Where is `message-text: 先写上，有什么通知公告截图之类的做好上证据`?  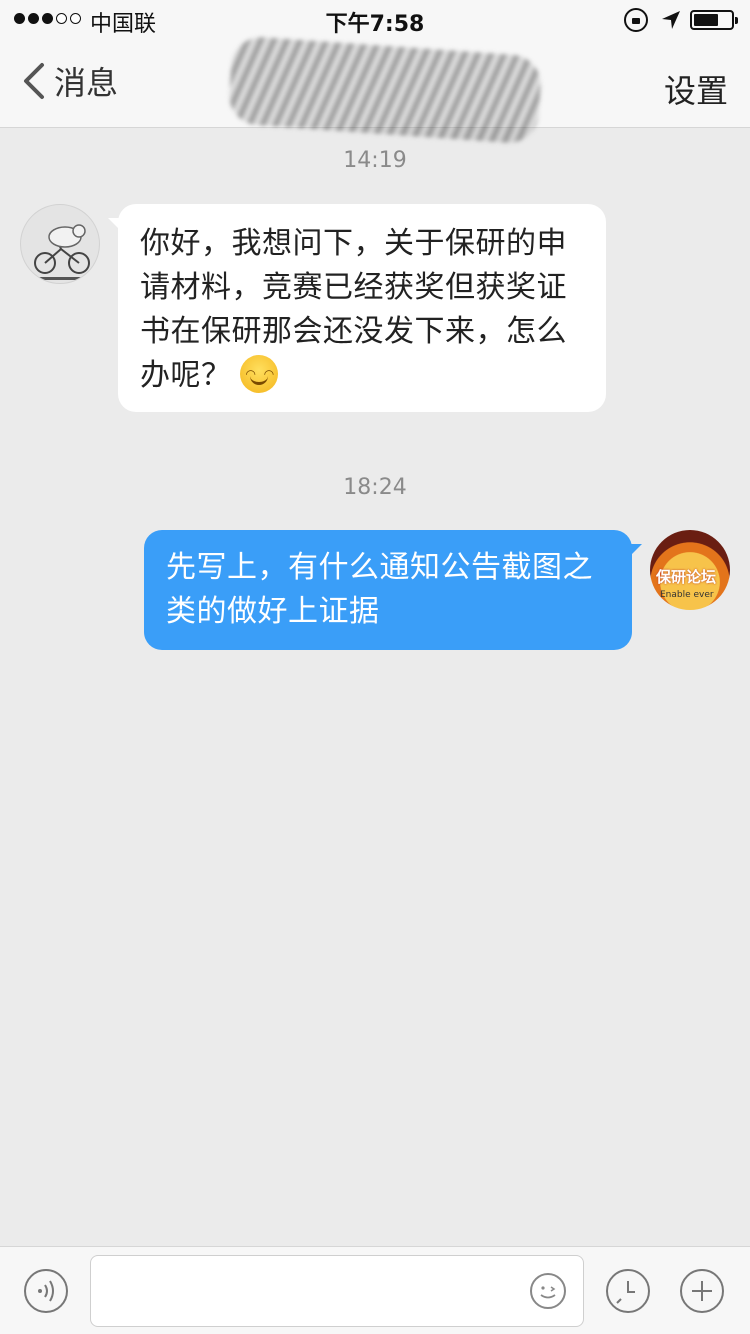 message-text: 先写上，有什么通知公告截图之类的做好上证据 is located at coordinates (379, 589).